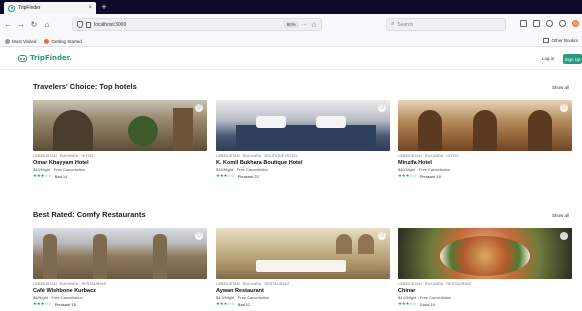 The image size is (582, 311). Describe the element at coordinates (303, 304) in the screenshot. I see `card-rating: ★★★☆☆ Bad 12` at that location.